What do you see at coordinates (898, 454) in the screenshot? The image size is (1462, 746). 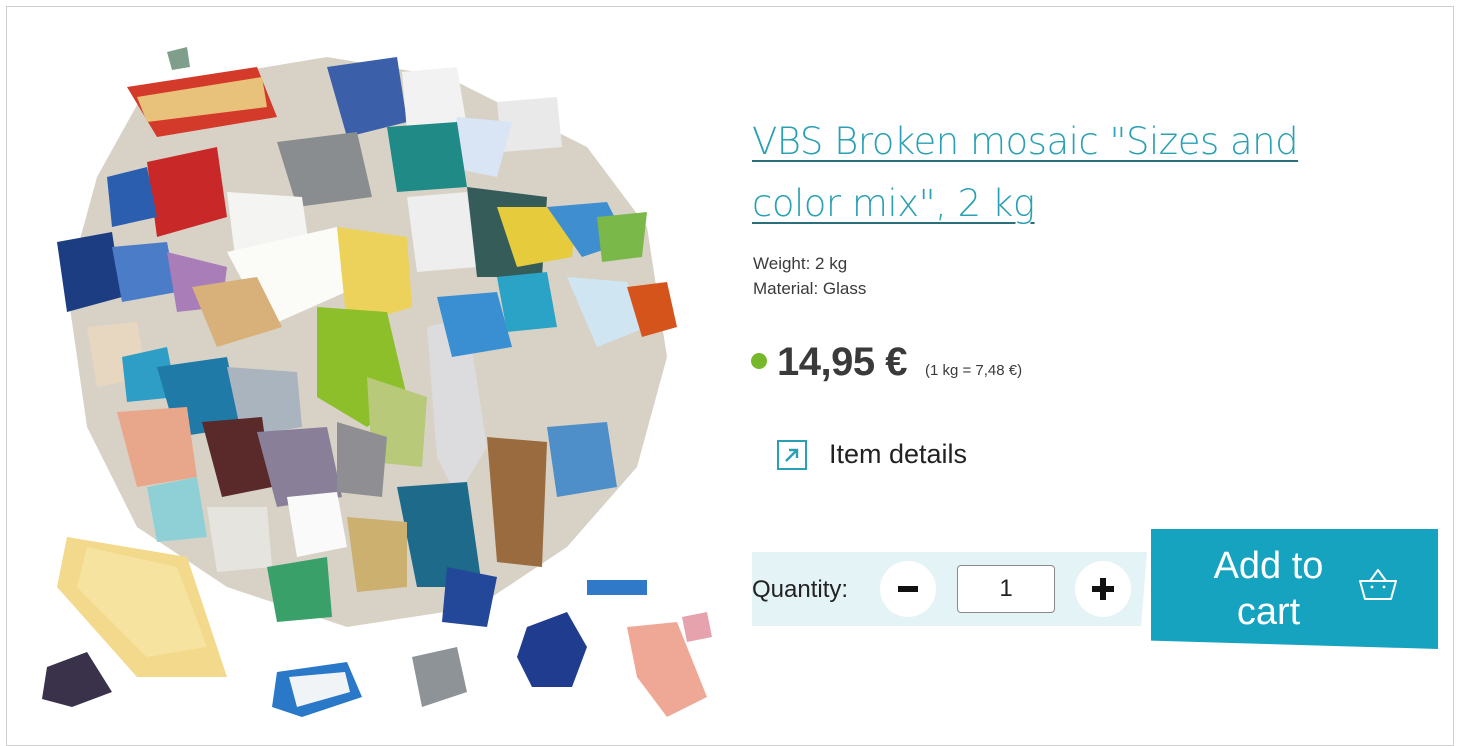 I see `item-details-label: Item details` at bounding box center [898, 454].